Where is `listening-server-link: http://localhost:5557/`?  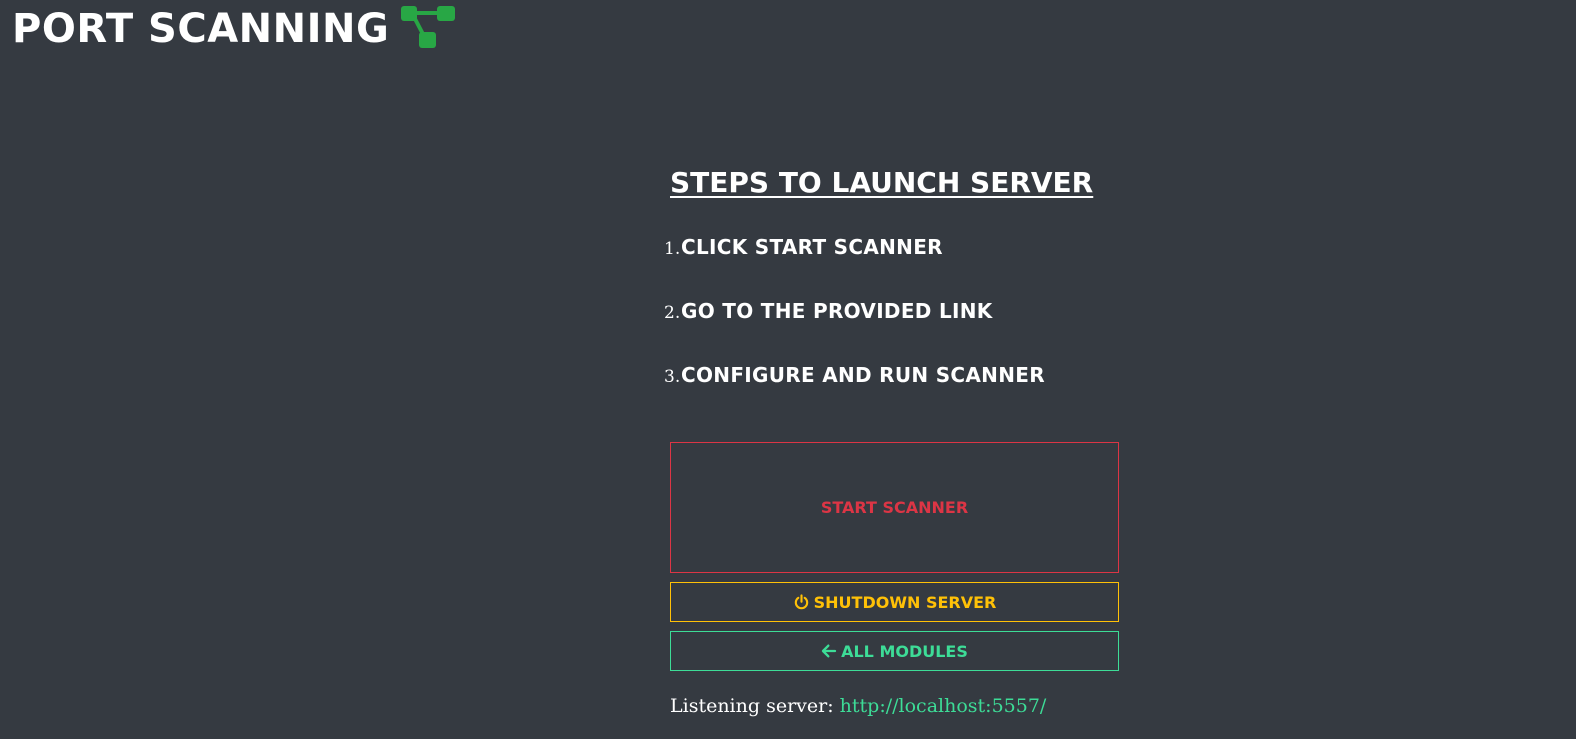
listening-server-link: http://localhost:5557/ is located at coordinates (943, 706).